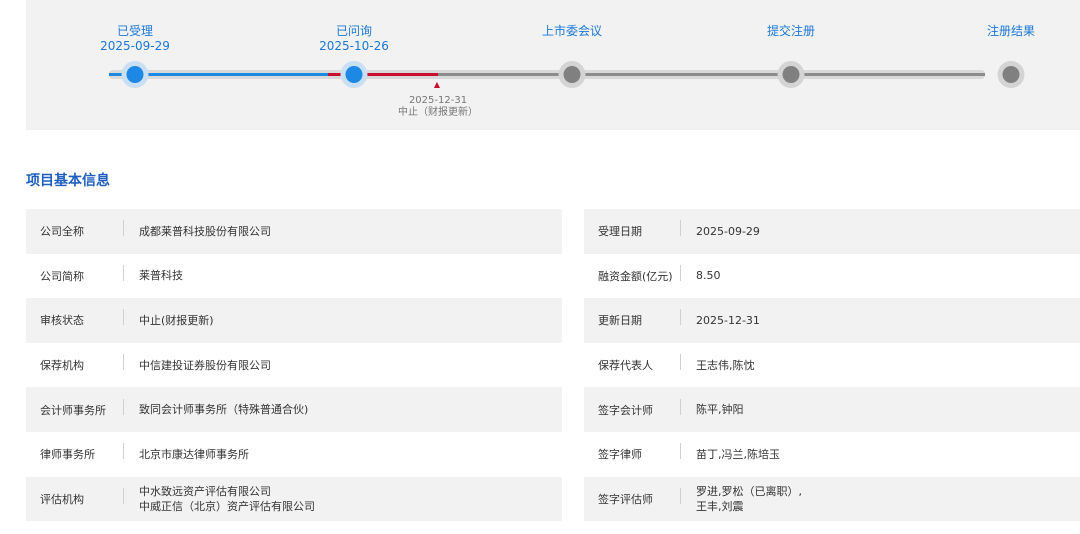 This screenshot has width=1080, height=534. I want to click on row-value-multiline: 罗进,罗松（已离职）, 王丰,刘震, so click(741, 499).